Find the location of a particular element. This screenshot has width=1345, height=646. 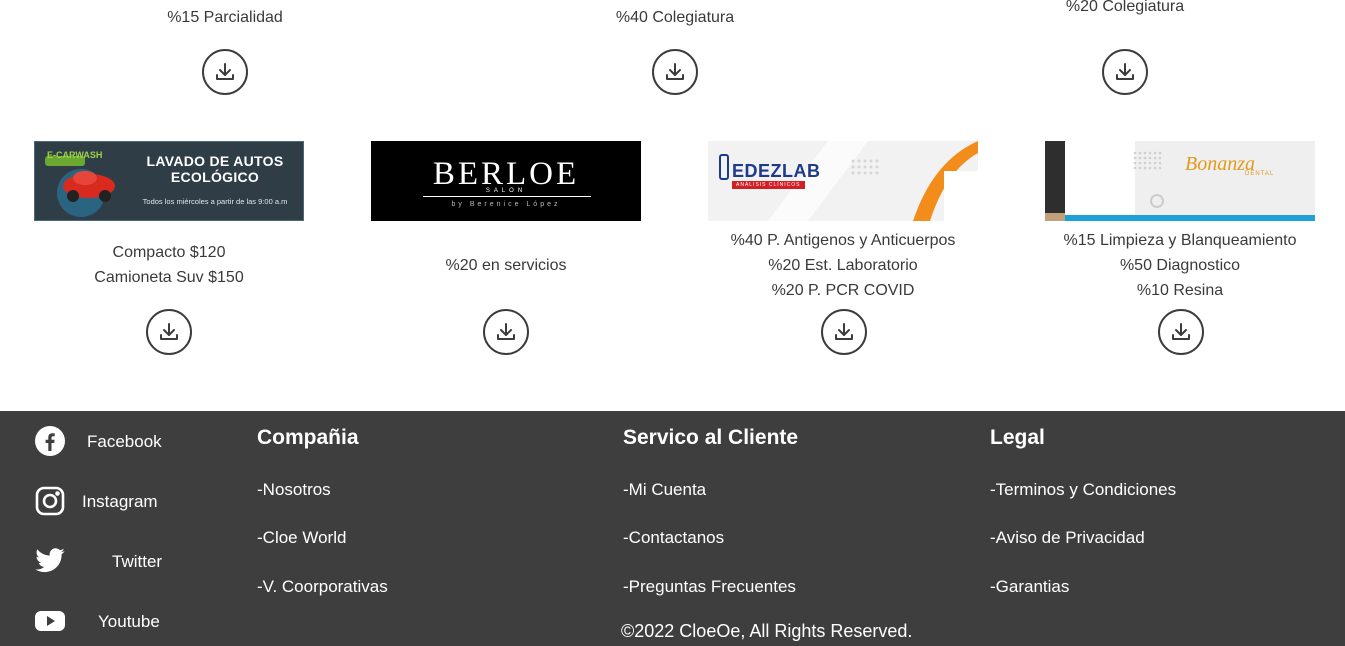

social-link-youtube is located at coordinates (50, 621).